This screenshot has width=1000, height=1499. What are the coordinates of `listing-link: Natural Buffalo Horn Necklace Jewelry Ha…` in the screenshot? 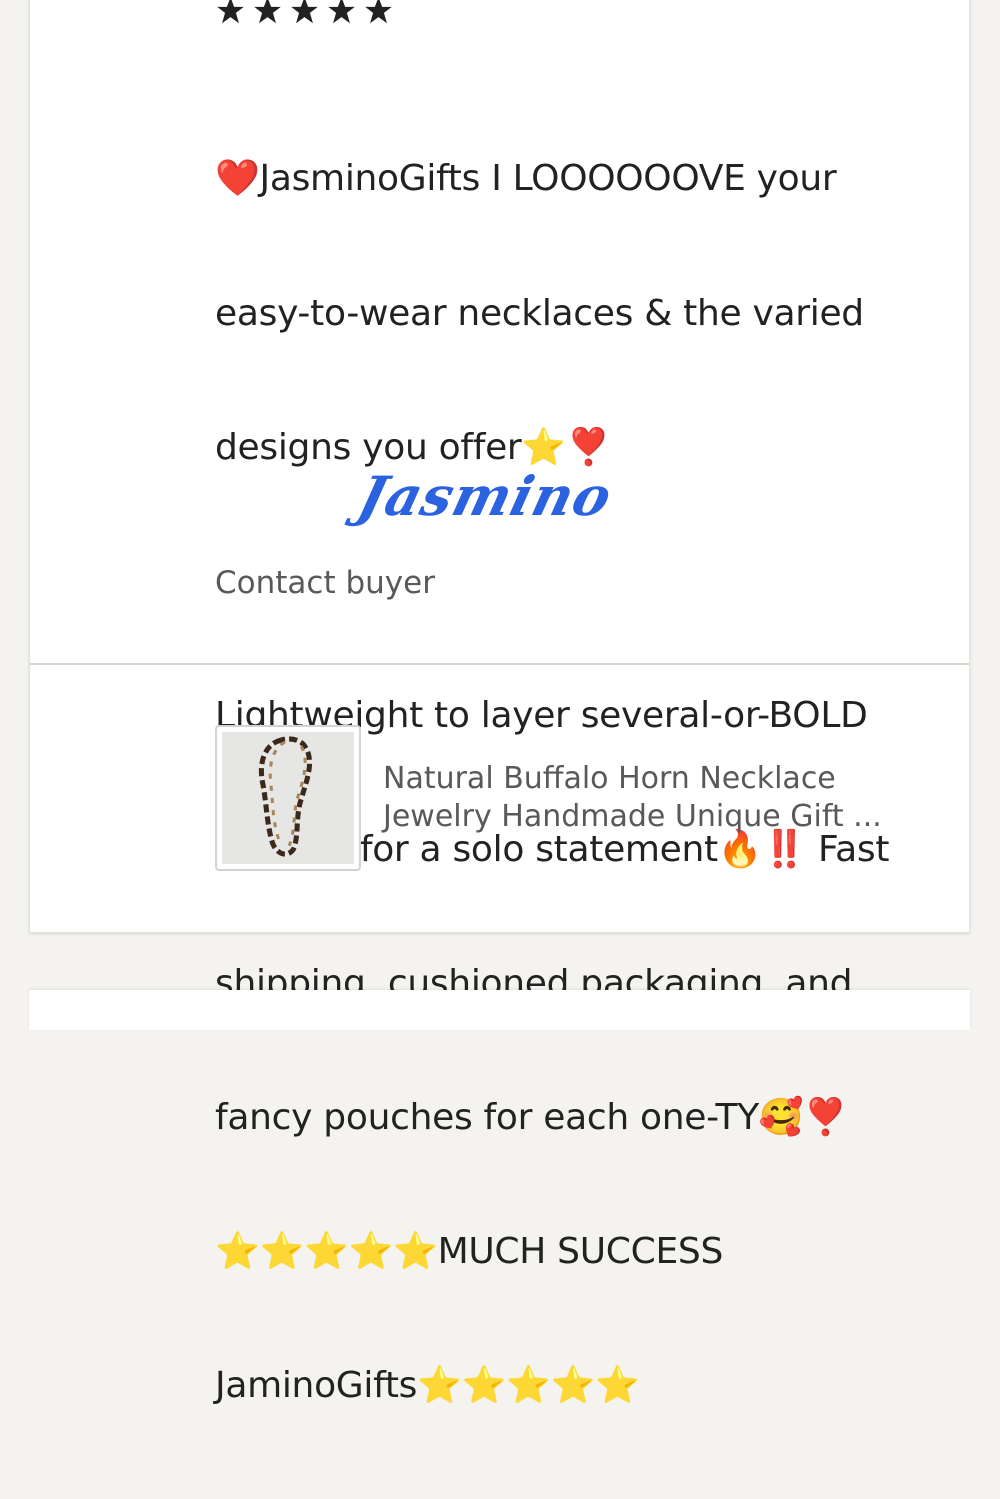 It's located at (574, 798).